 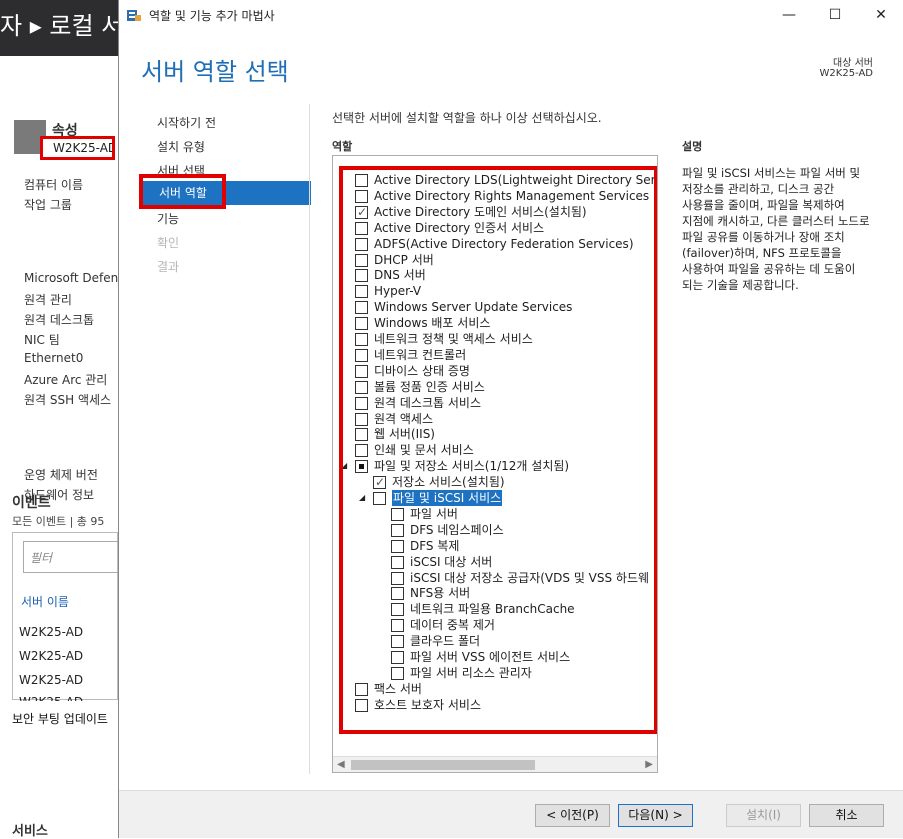 I want to click on role-item: ◢ 파일 및 iSCSI 서비스, so click(x=493, y=498).